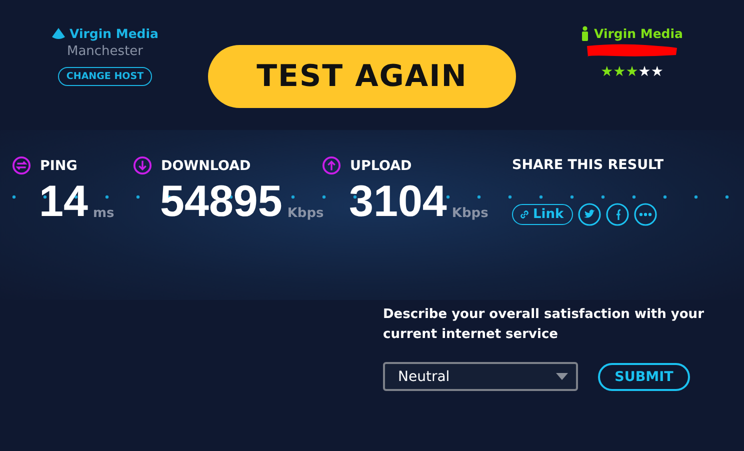 Image resolution: width=744 pixels, height=451 pixels. I want to click on facebook-icon, so click(617, 214).